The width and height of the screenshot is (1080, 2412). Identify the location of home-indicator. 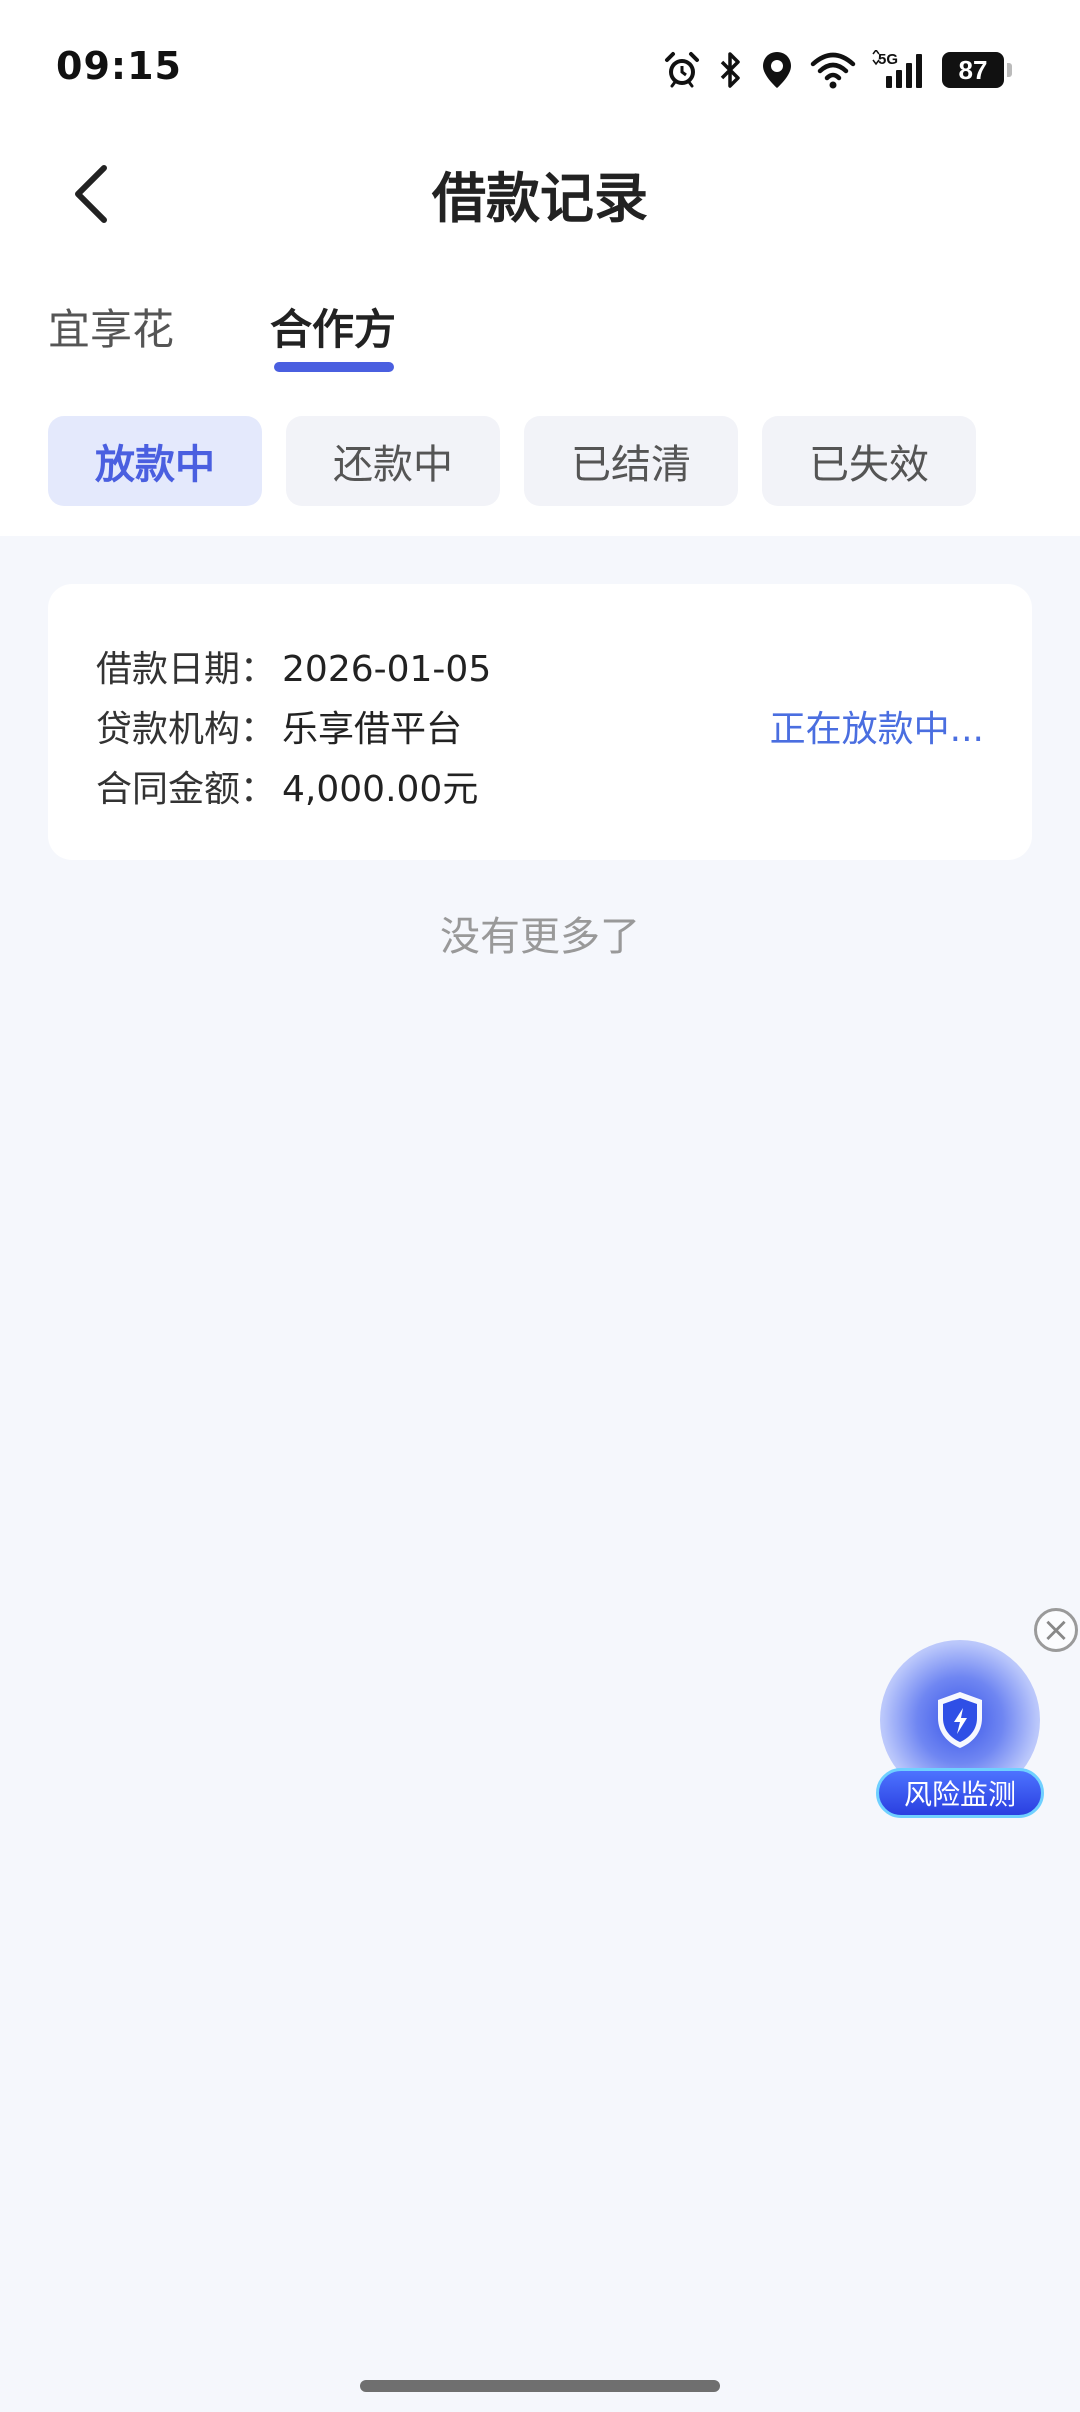
(540, 2386).